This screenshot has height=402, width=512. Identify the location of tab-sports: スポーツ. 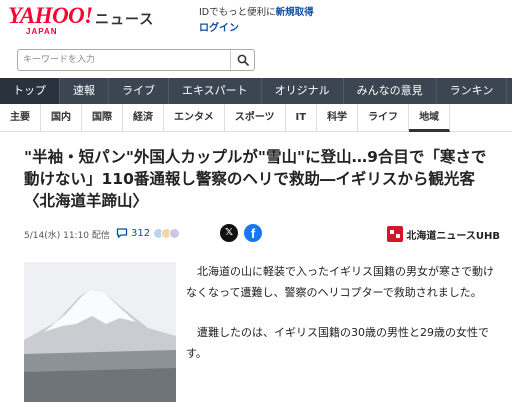
(255, 118).